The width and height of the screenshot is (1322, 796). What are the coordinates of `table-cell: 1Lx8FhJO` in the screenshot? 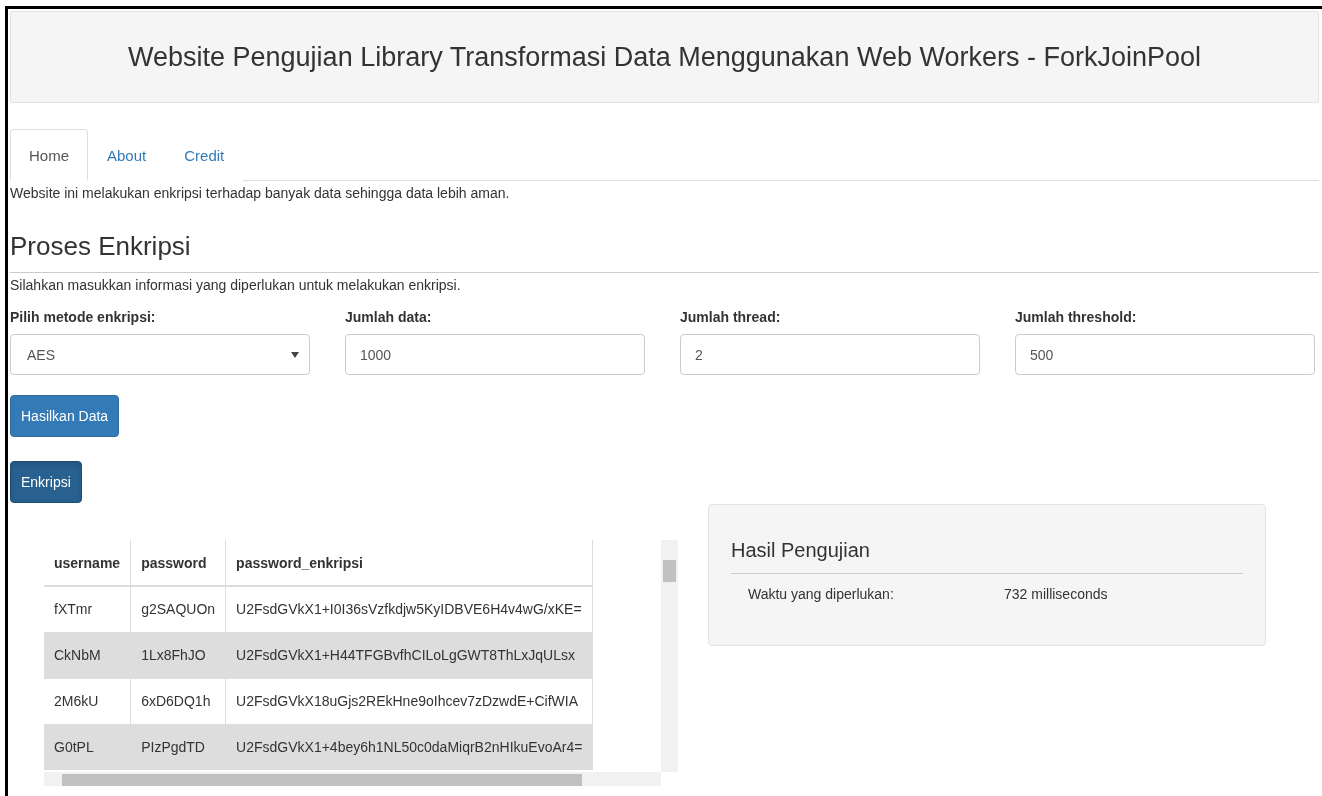 It's located at (178, 655).